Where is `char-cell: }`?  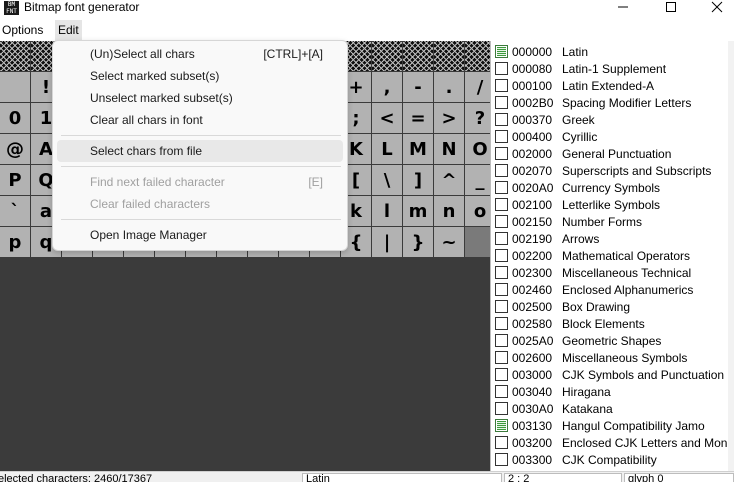
char-cell: } is located at coordinates (418, 242).